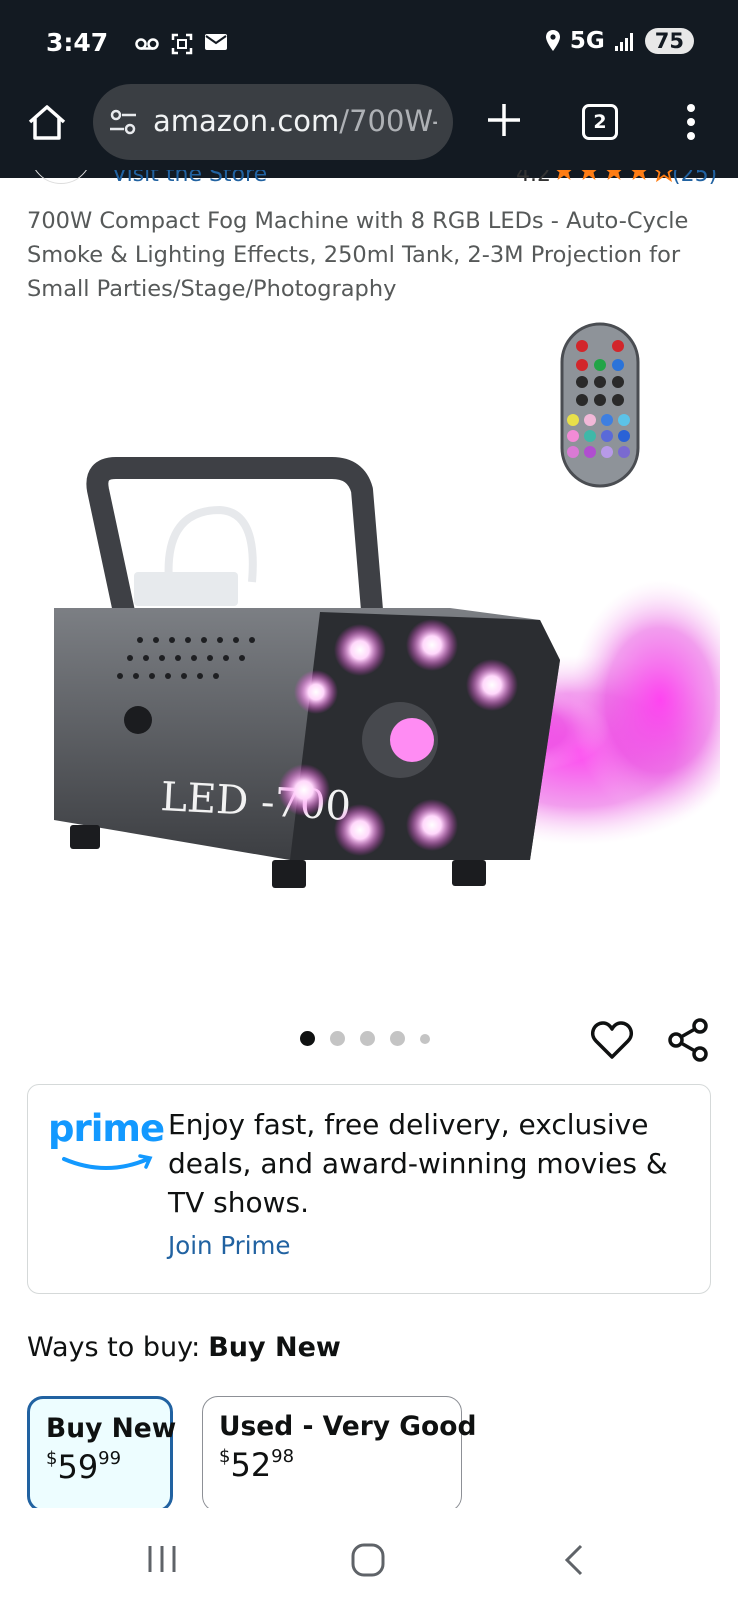 The width and height of the screenshot is (738, 1600). Describe the element at coordinates (388, 121) in the screenshot. I see `url-path: /700W-` at that location.